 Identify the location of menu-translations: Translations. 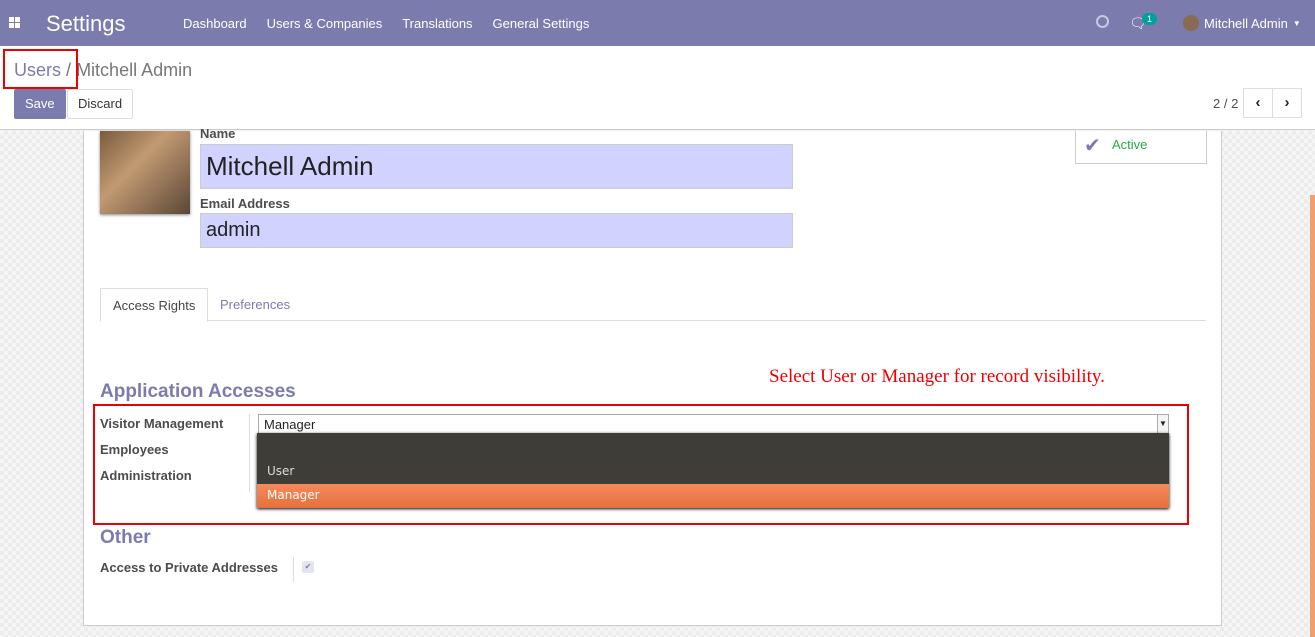
(437, 23).